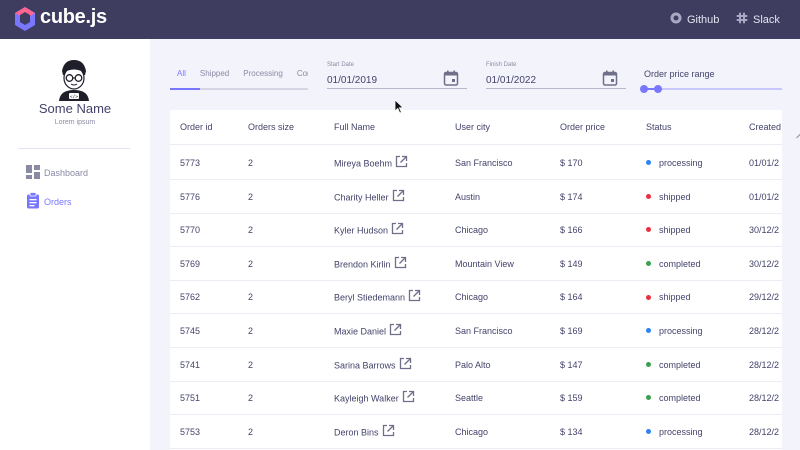 The image size is (800, 450). I want to click on order-id-cell: 5762, so click(190, 297).